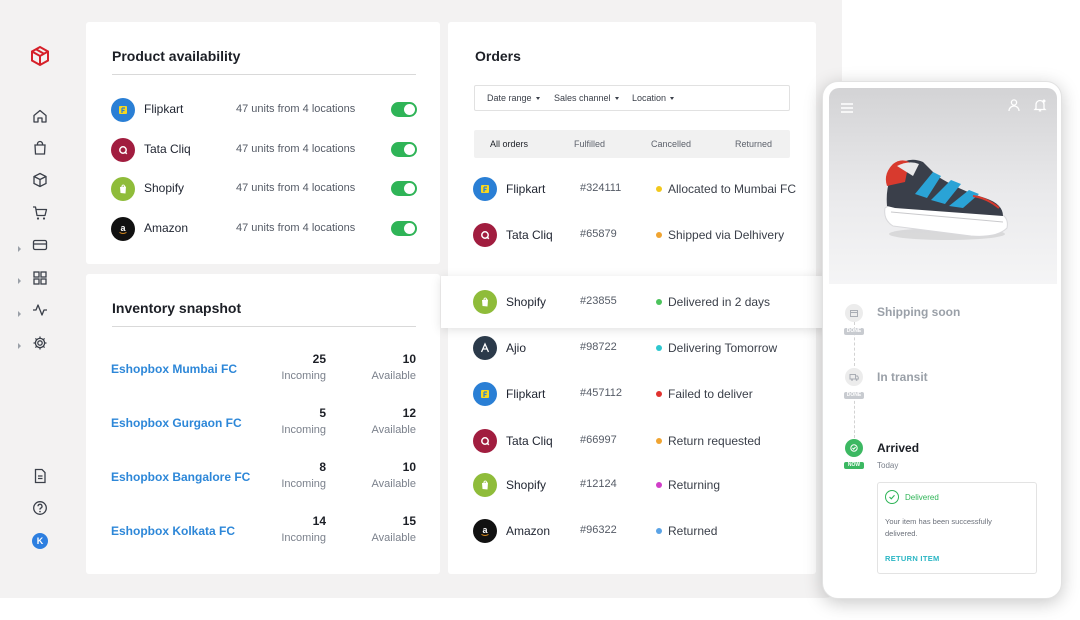 Image resolution: width=1080 pixels, height=620 pixels. Describe the element at coordinates (319, 359) in the screenshot. I see `incoming-count: 25` at that location.